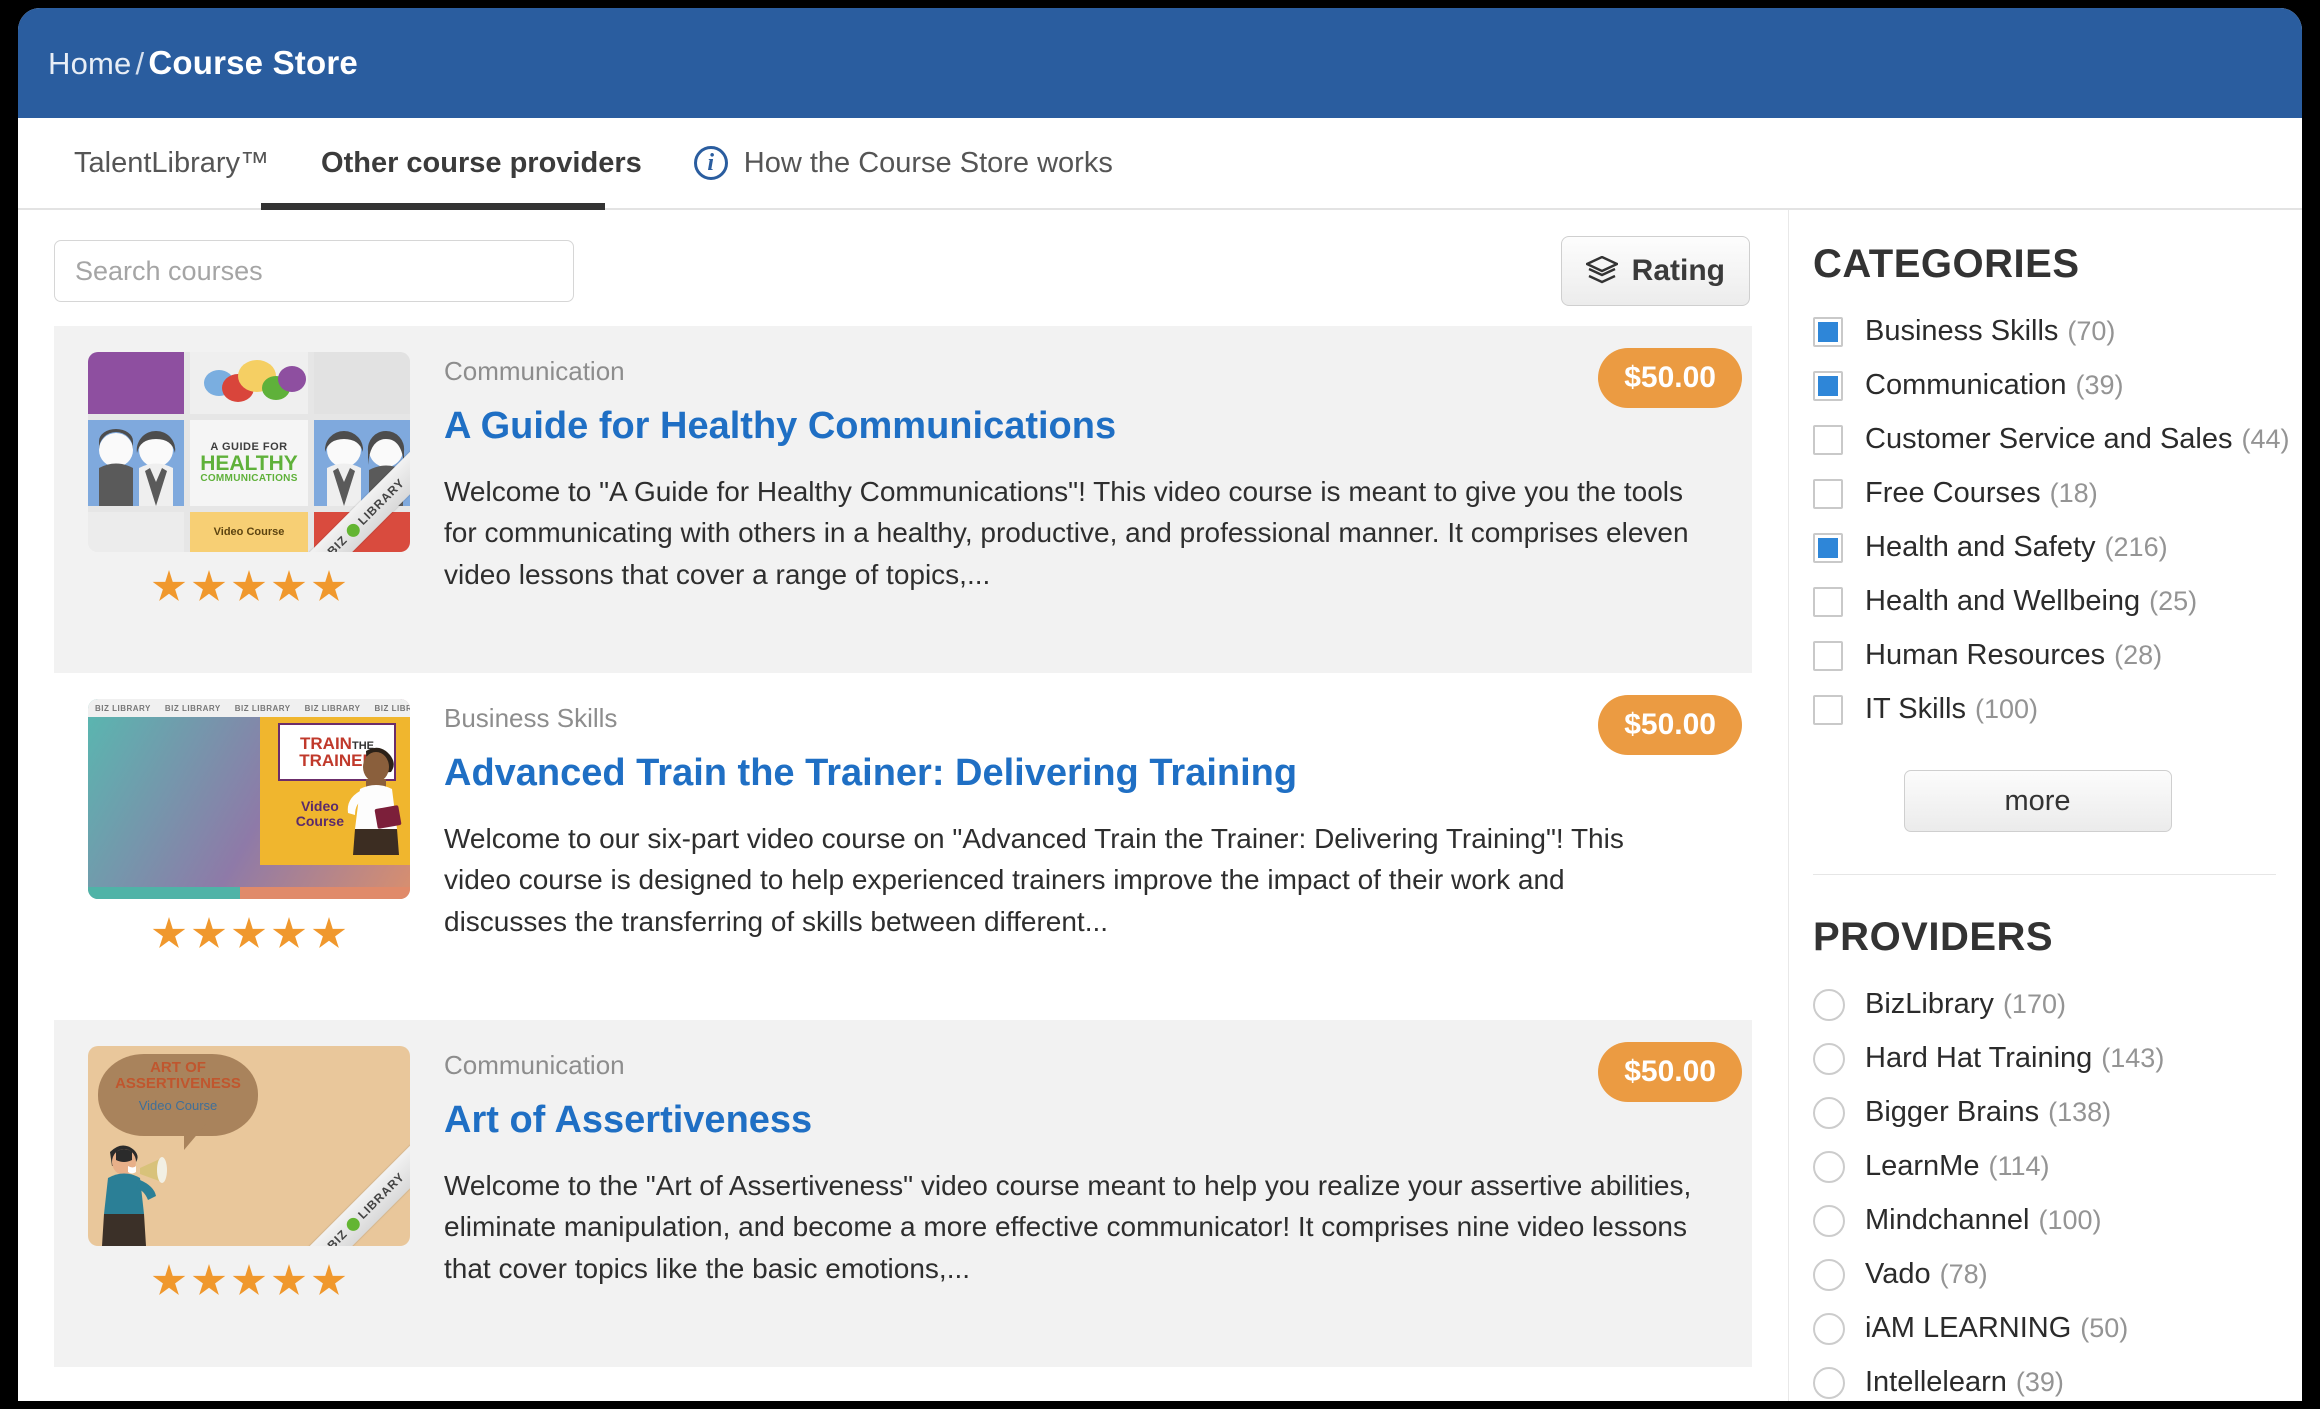 The width and height of the screenshot is (2320, 1409). I want to click on category-item-health-and-wellbeing: Health and Wellbeing (25), so click(2057, 601).